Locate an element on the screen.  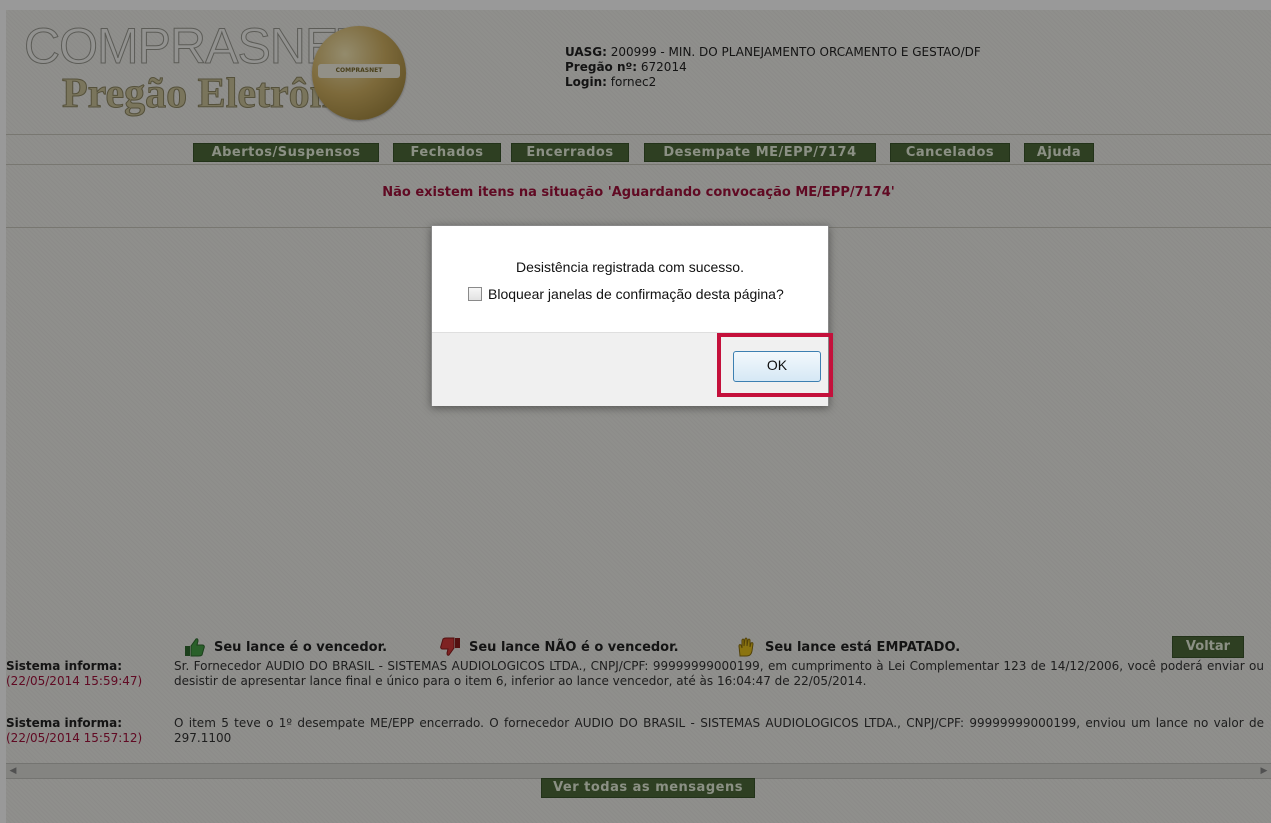
block-dialogs-checkbox is located at coordinates (475, 294).